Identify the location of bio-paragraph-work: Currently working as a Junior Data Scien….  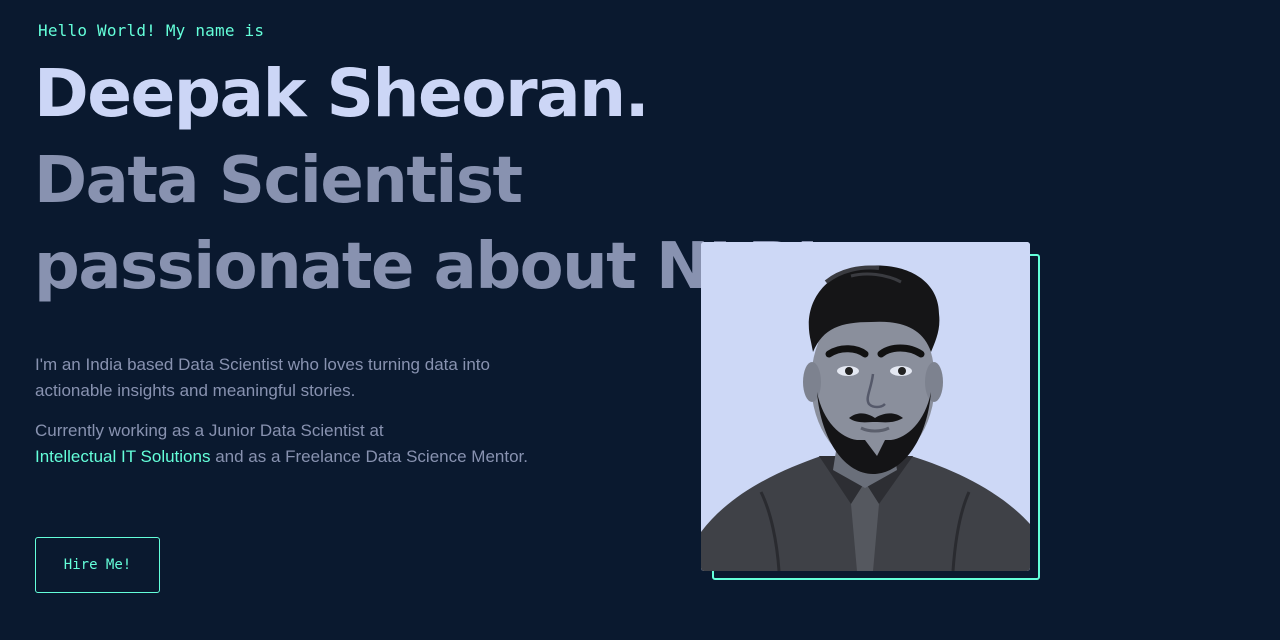
(295, 444).